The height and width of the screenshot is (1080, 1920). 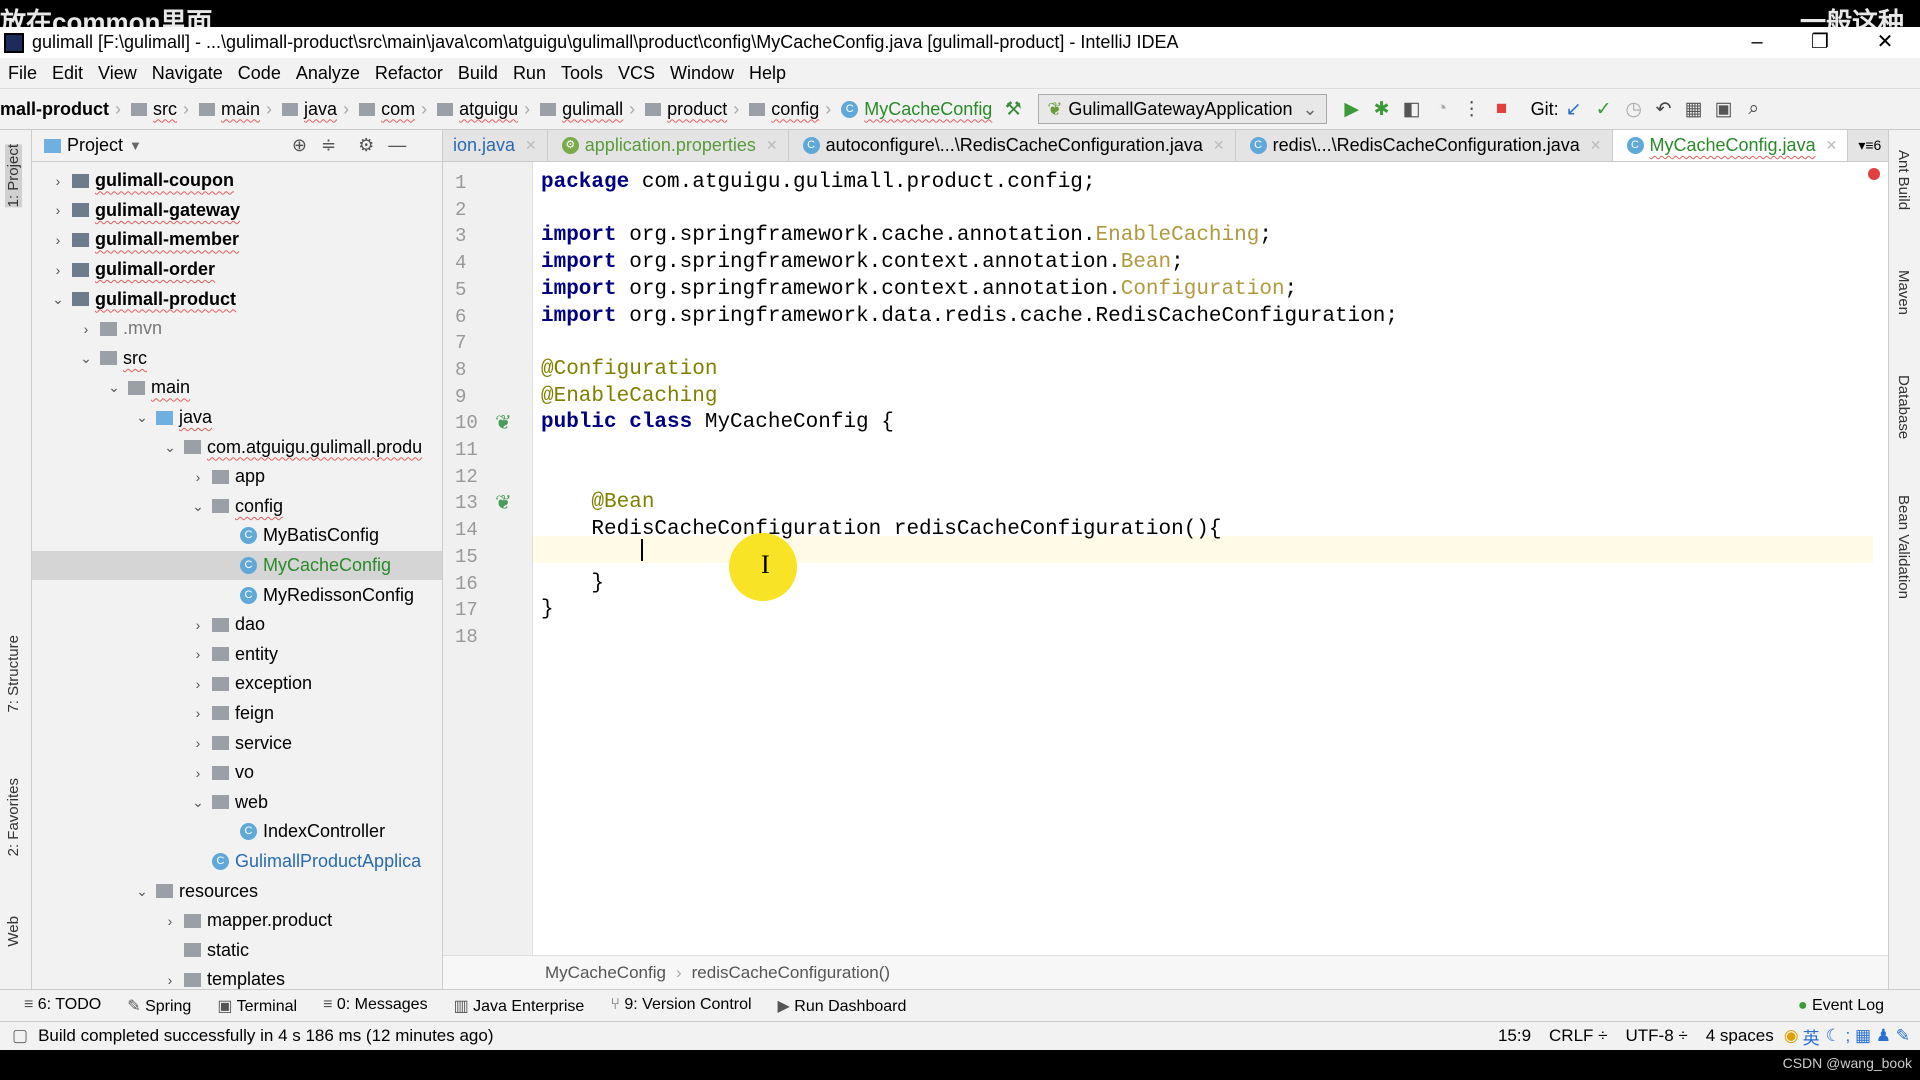 I want to click on close-button: ✕, so click(x=1885, y=42).